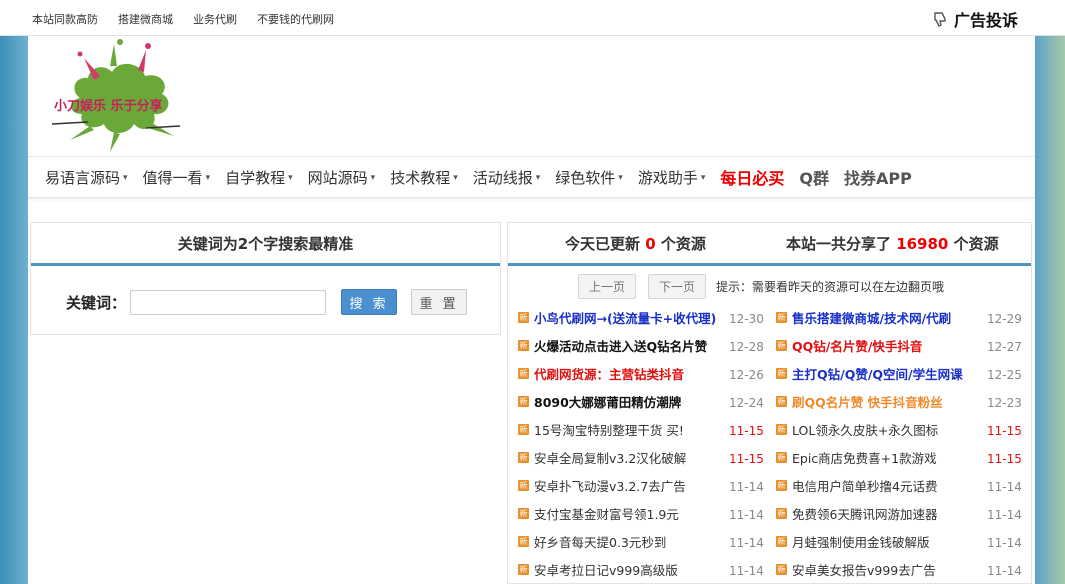  Describe the element at coordinates (610, 486) in the screenshot. I see `resource-title: 安卓扑飞动漫v3.2.7去广告` at that location.